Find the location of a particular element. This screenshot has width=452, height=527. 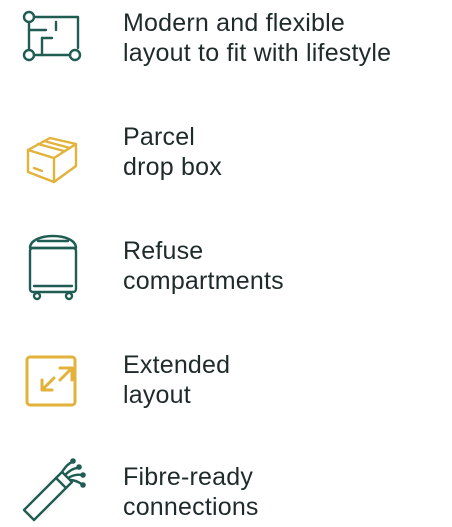

feature-label-line1: Extended is located at coordinates (177, 365).